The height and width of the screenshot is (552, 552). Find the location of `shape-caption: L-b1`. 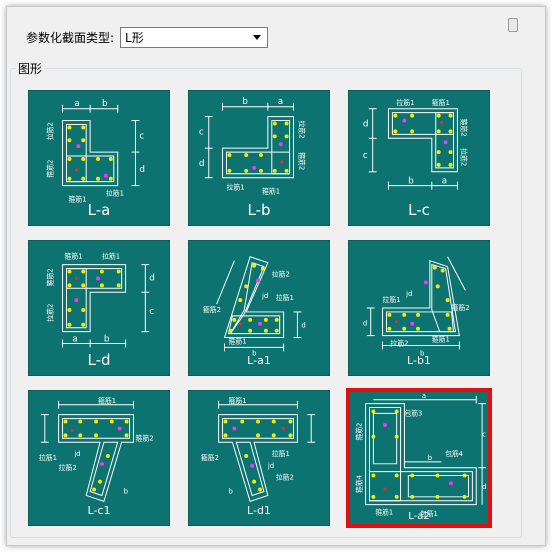

shape-caption: L-b1 is located at coordinates (419, 360).